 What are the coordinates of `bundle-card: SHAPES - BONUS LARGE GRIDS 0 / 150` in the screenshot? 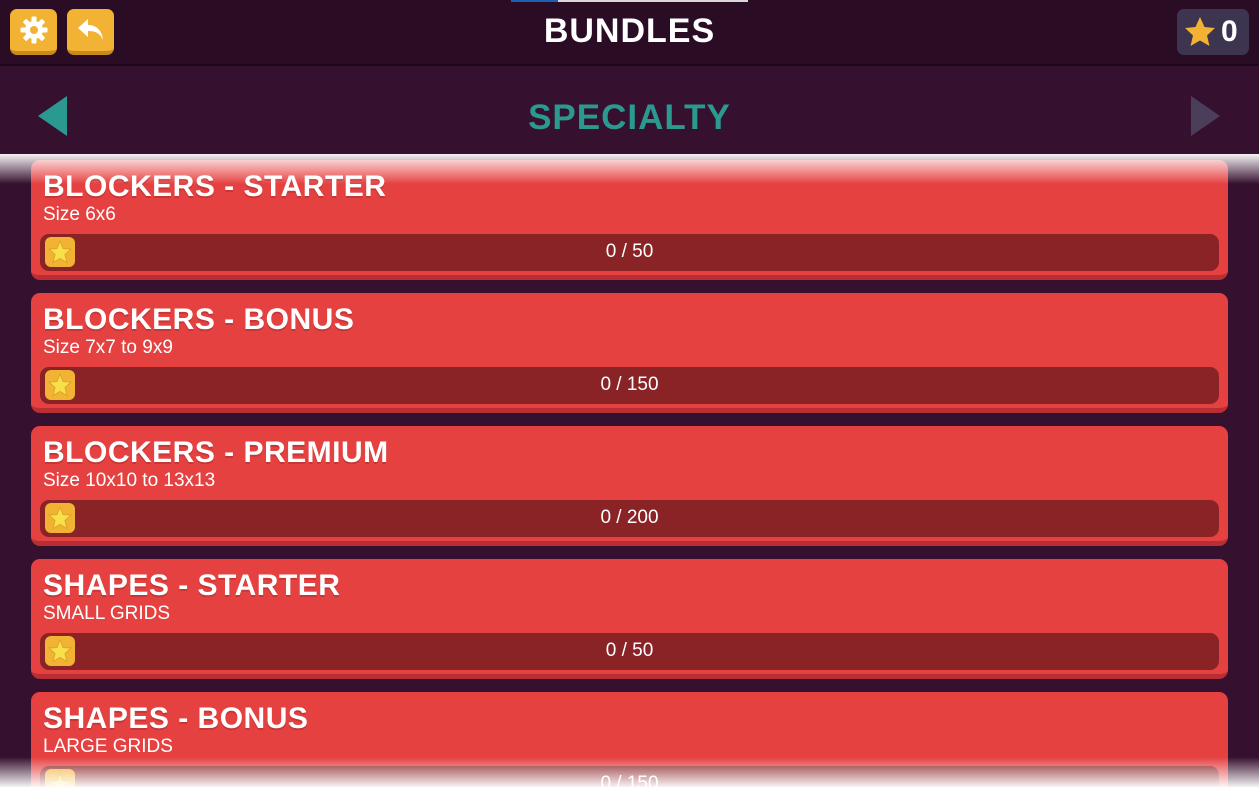 It's located at (629, 739).